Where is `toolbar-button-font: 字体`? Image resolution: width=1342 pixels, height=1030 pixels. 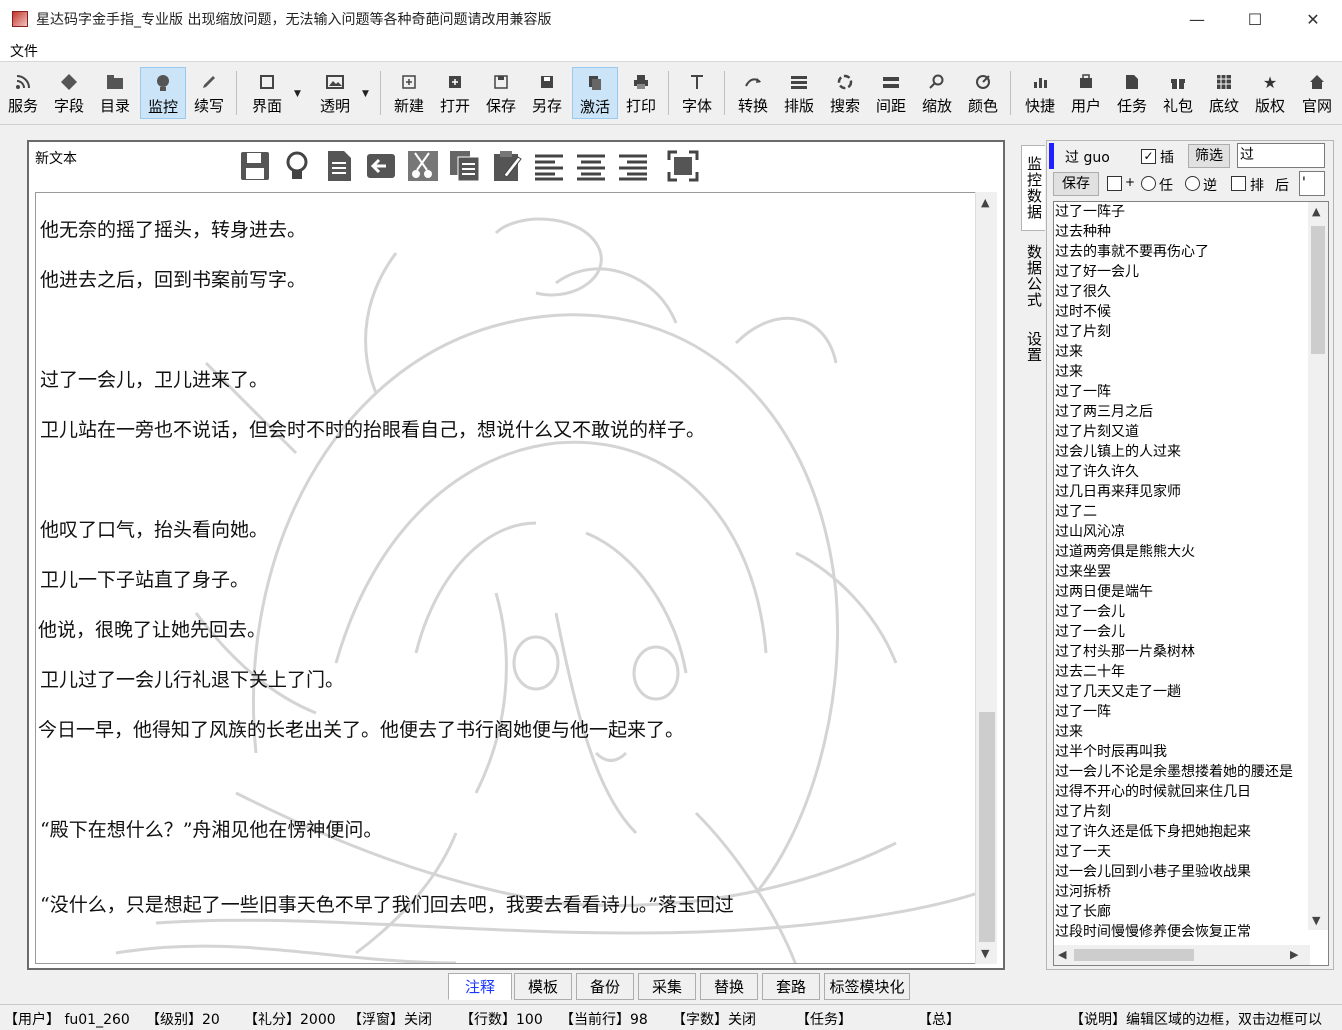 toolbar-button-font: 字体 is located at coordinates (697, 93).